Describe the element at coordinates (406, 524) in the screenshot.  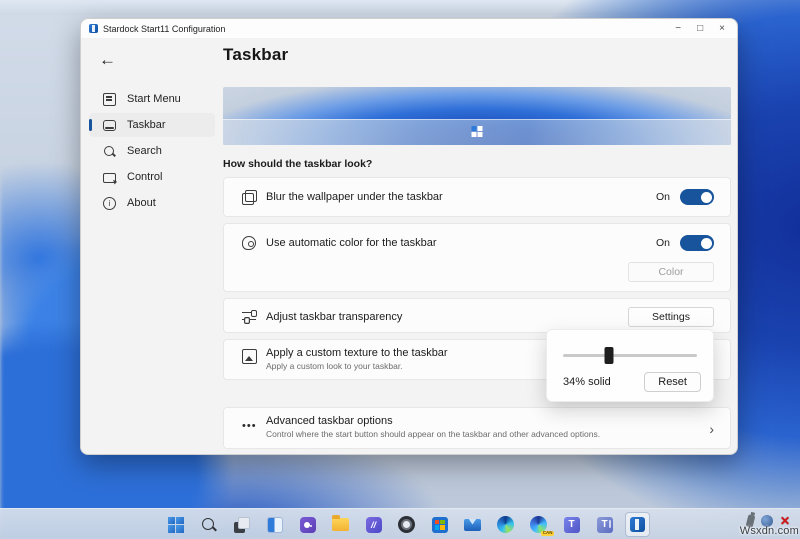
I see `camera-app-icon` at that location.